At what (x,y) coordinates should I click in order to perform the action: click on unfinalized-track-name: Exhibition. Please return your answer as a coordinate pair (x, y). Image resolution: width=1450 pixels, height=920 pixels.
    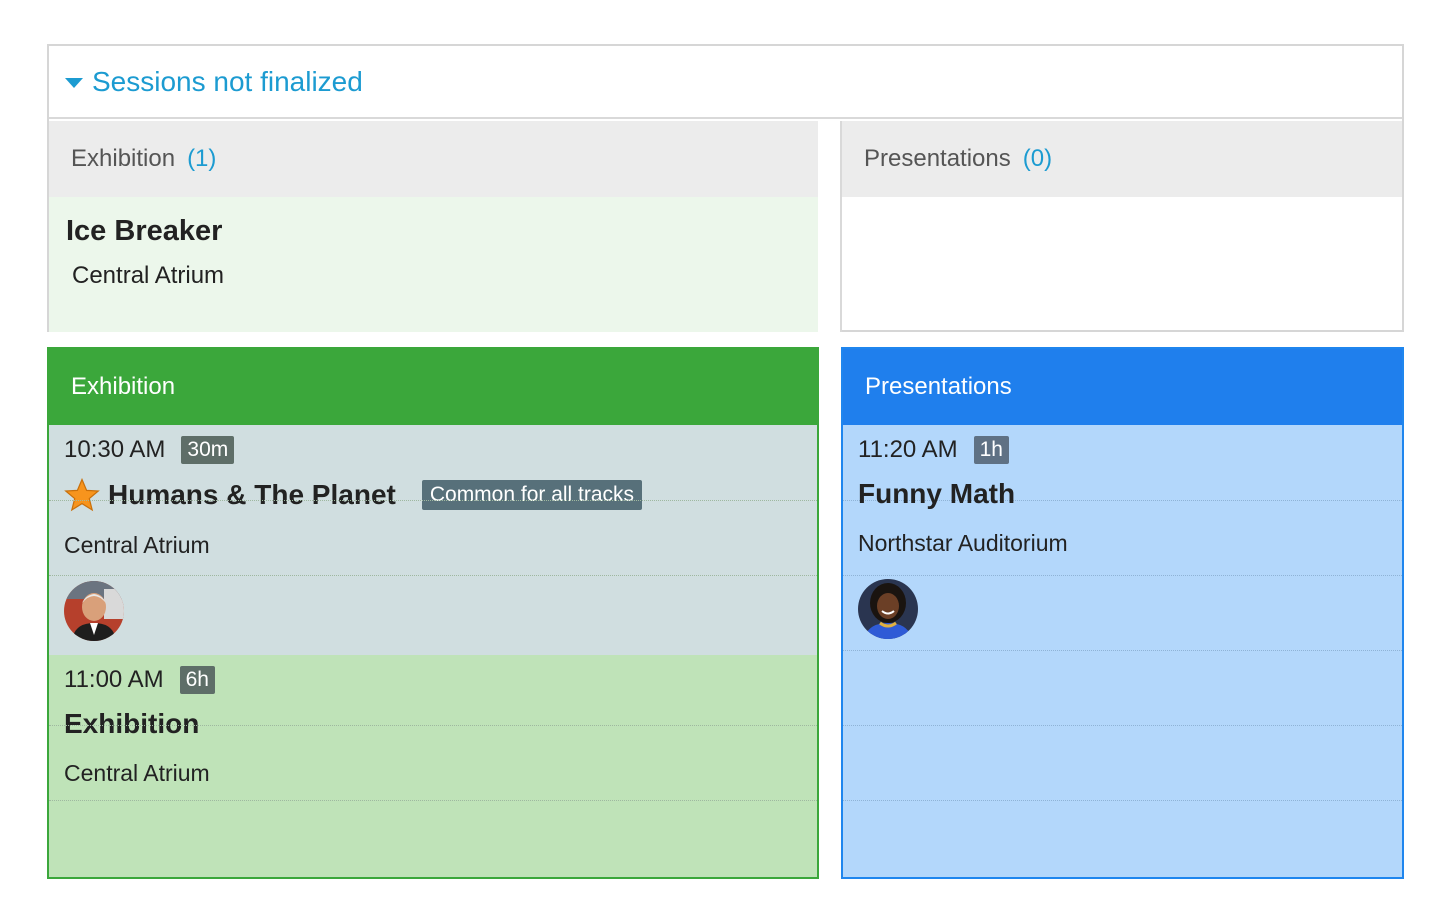
    Looking at the image, I should click on (123, 158).